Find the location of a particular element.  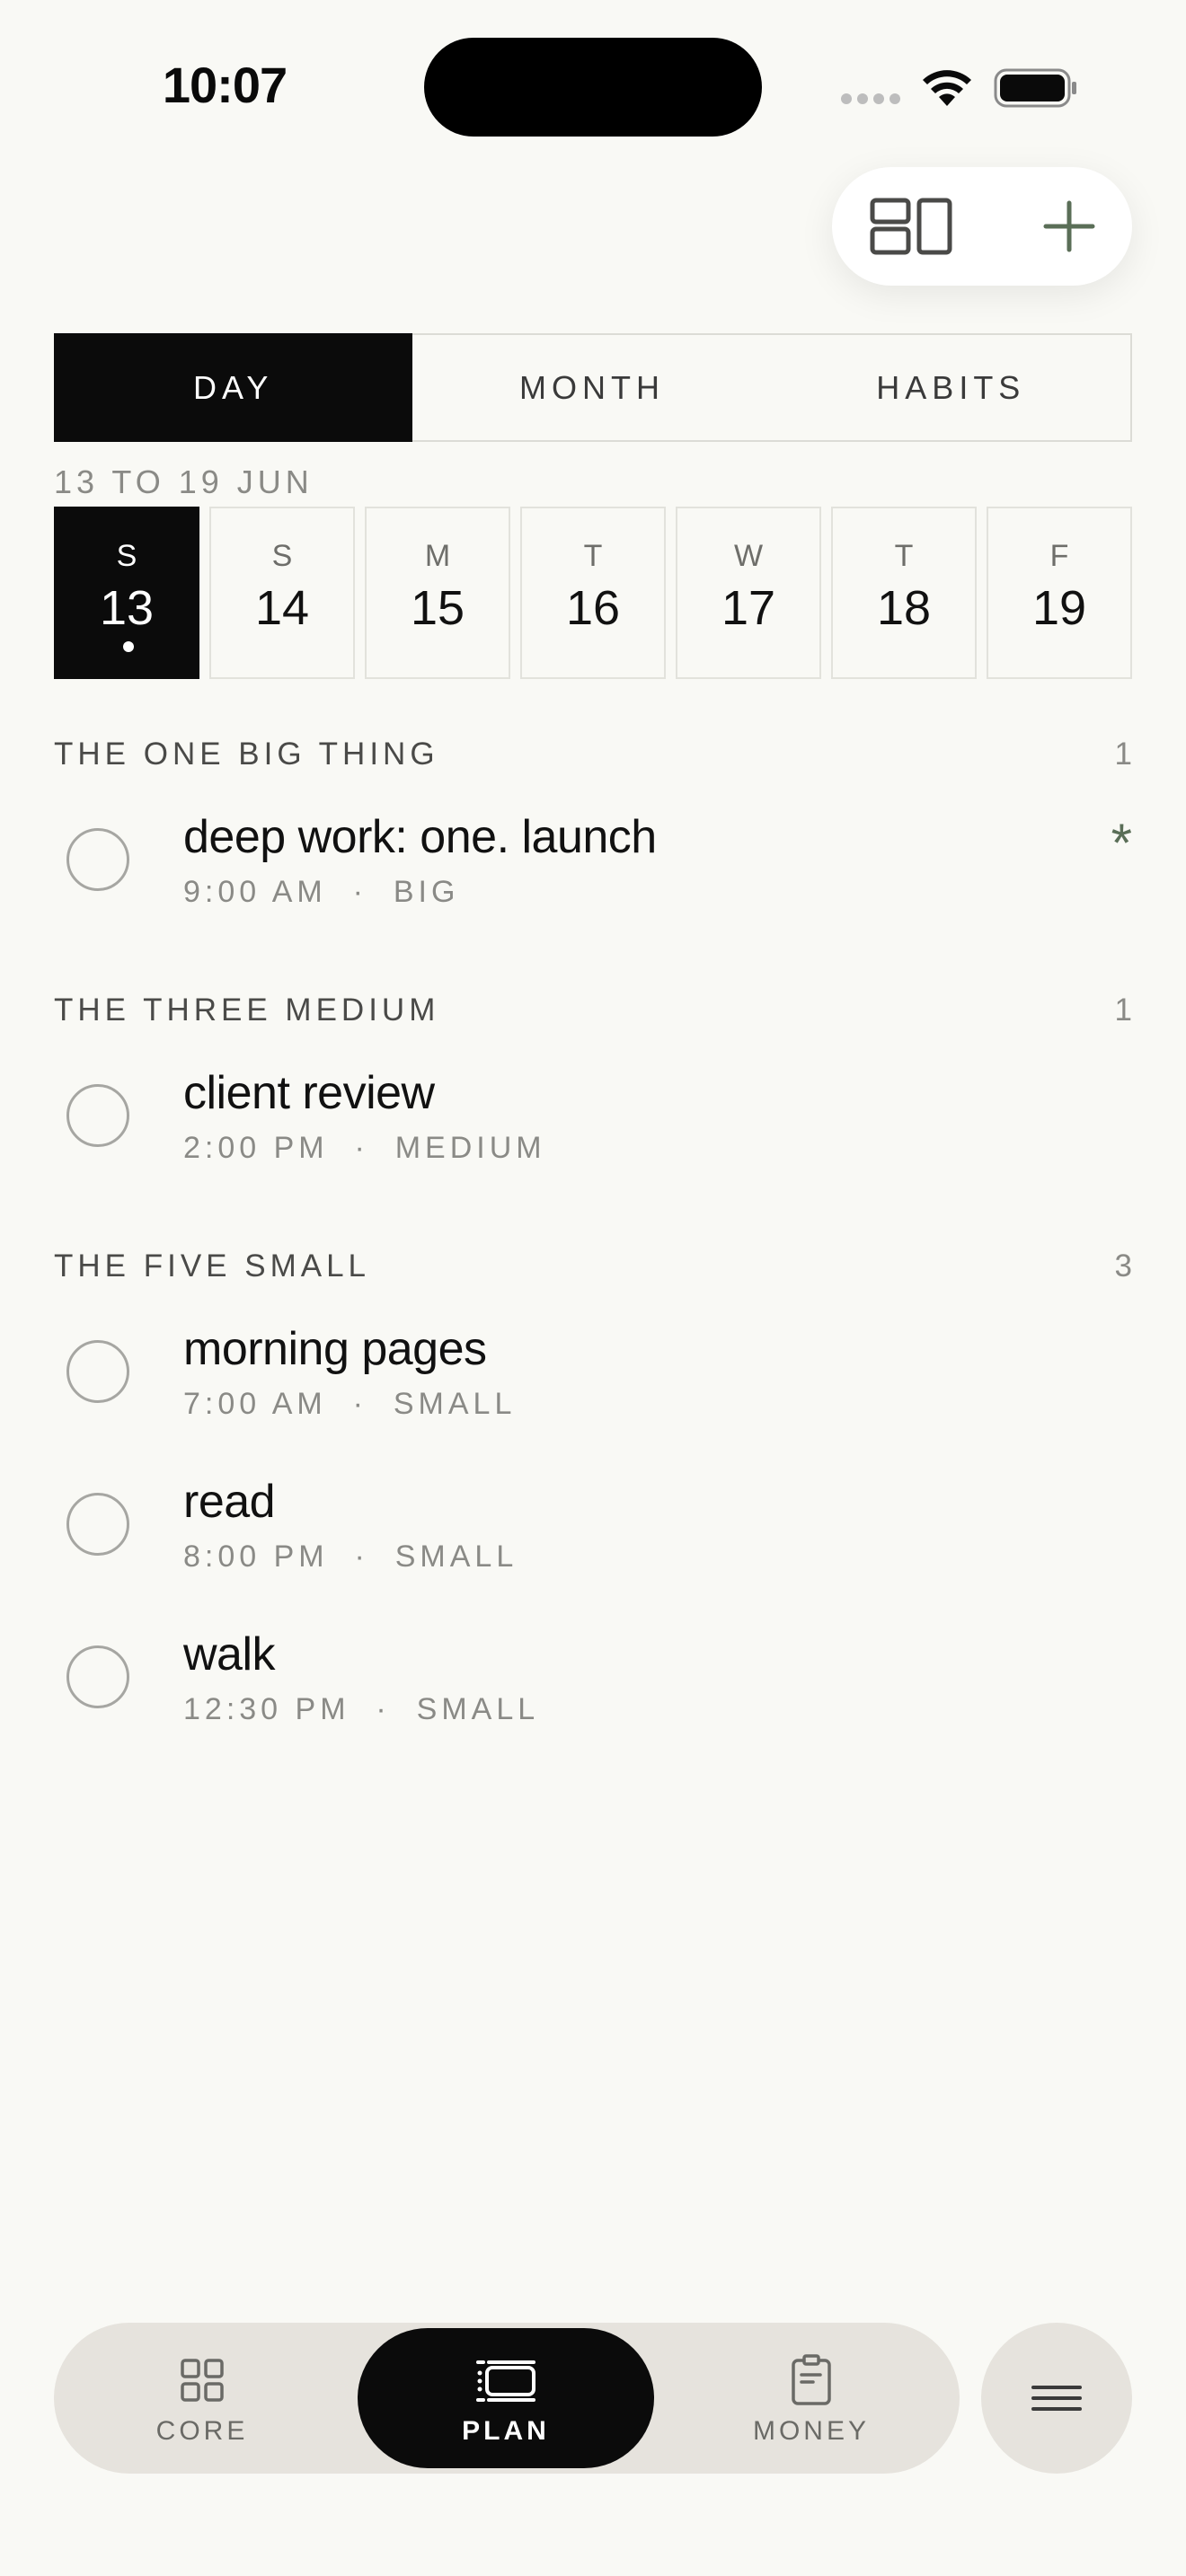

menu-icon is located at coordinates (1056, 2398).